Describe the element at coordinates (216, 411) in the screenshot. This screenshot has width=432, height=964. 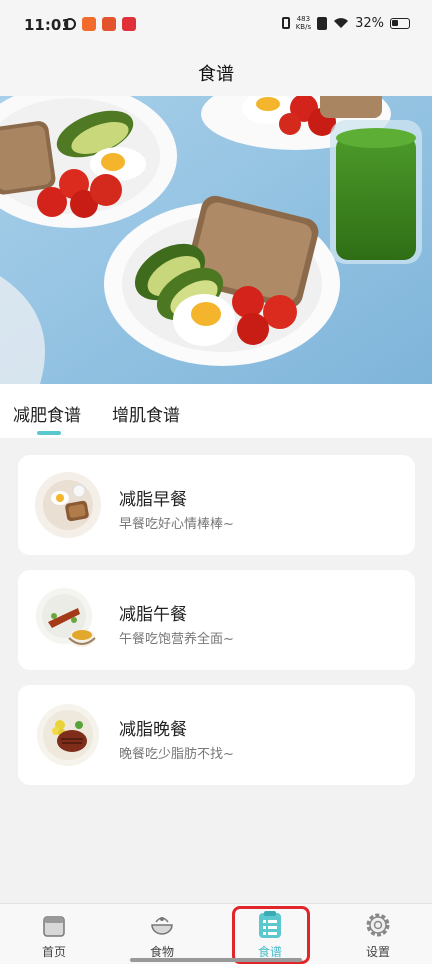
I see `recipe-tabs: 减肥食谱 增肌食谱` at that location.